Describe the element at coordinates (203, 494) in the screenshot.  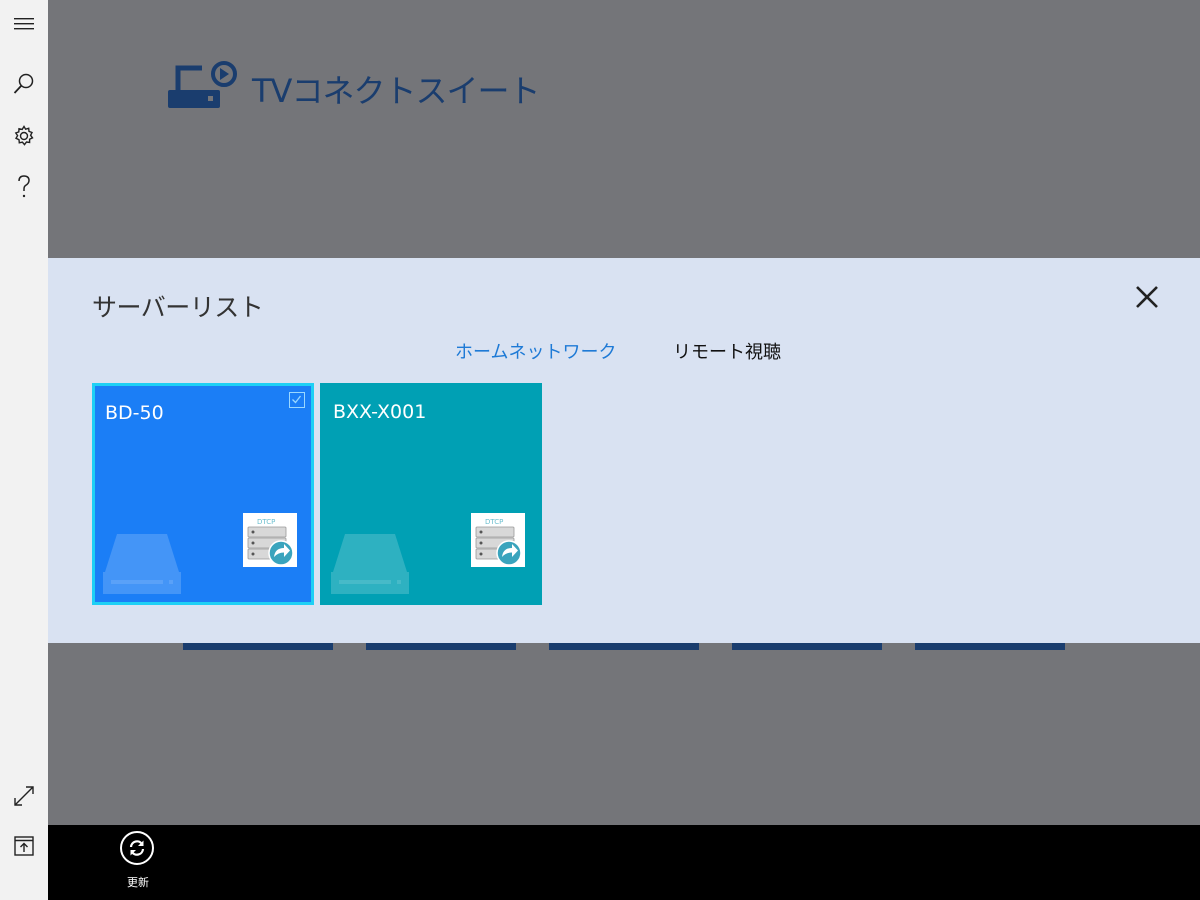
I see `server-tile-bd-50: BD-50 DTCP` at that location.